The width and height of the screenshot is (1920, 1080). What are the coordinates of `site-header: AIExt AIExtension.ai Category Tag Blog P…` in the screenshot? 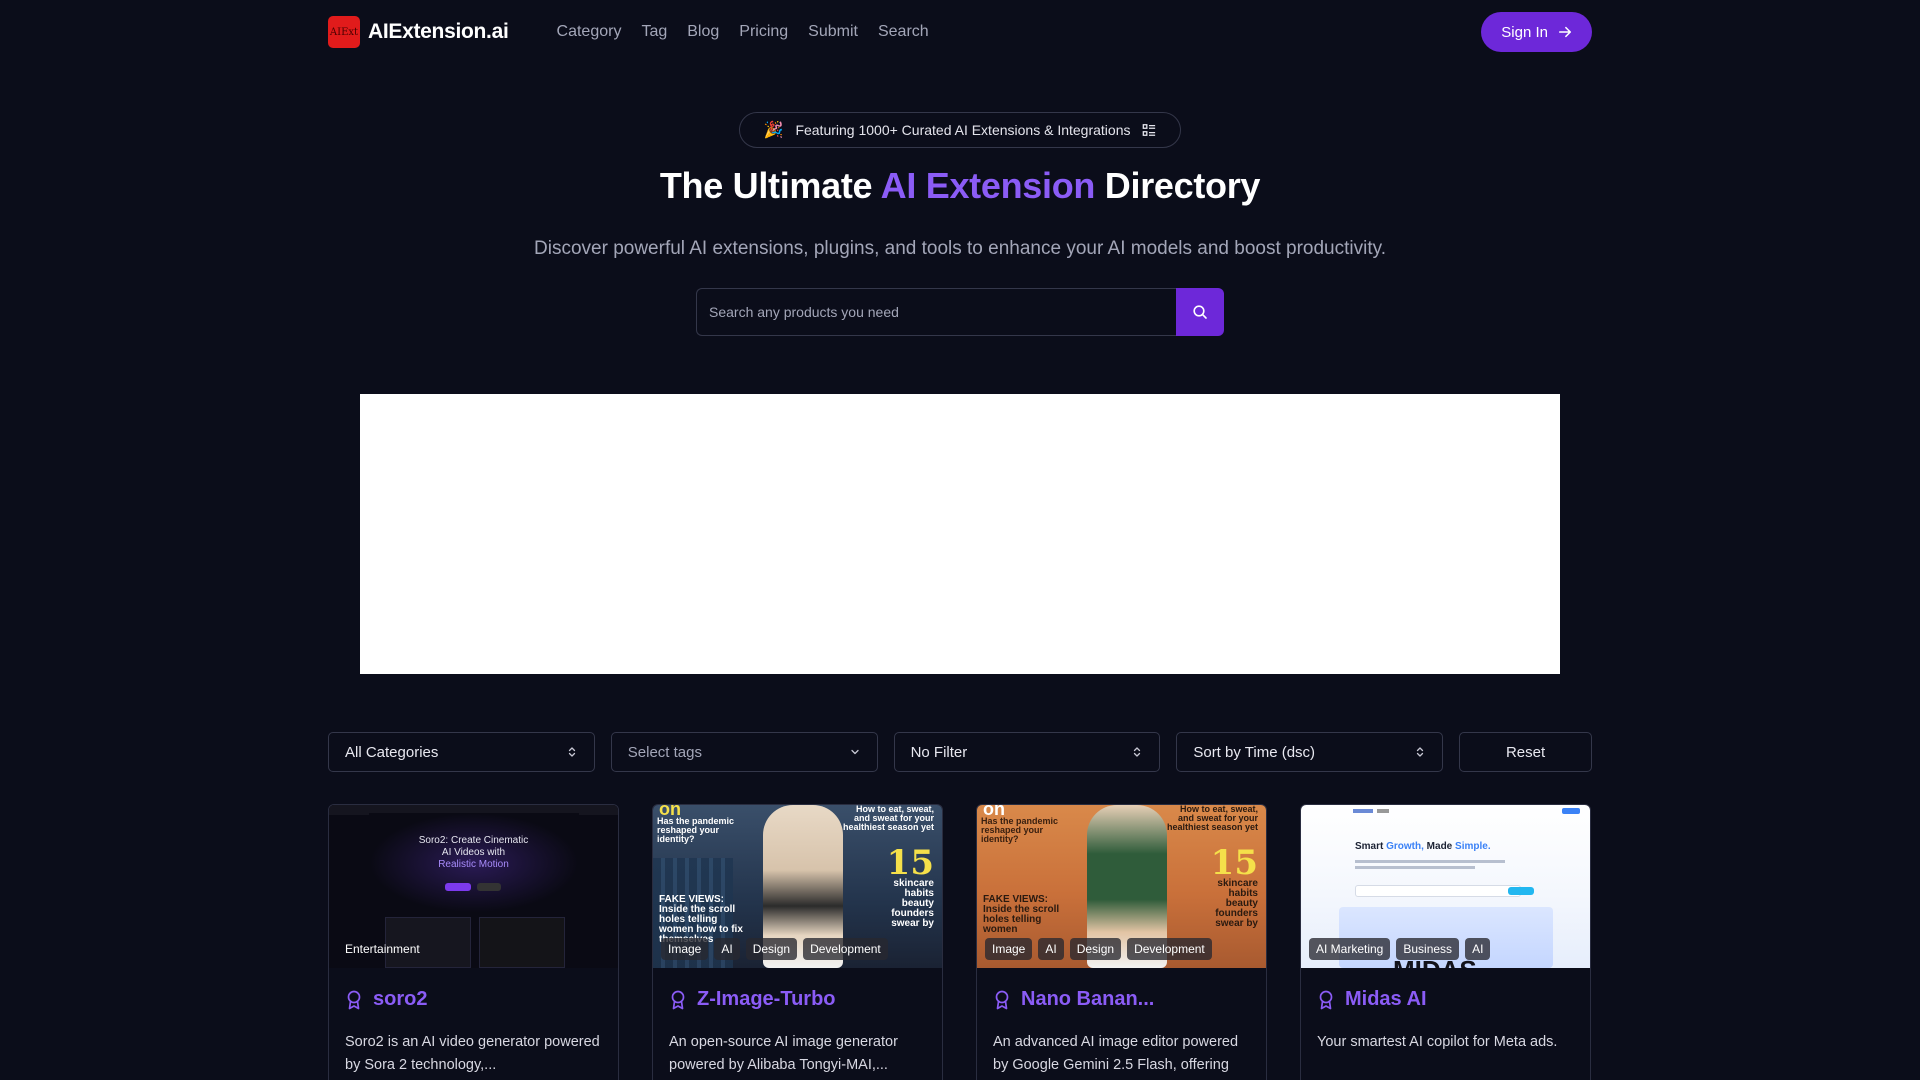 It's located at (960, 32).